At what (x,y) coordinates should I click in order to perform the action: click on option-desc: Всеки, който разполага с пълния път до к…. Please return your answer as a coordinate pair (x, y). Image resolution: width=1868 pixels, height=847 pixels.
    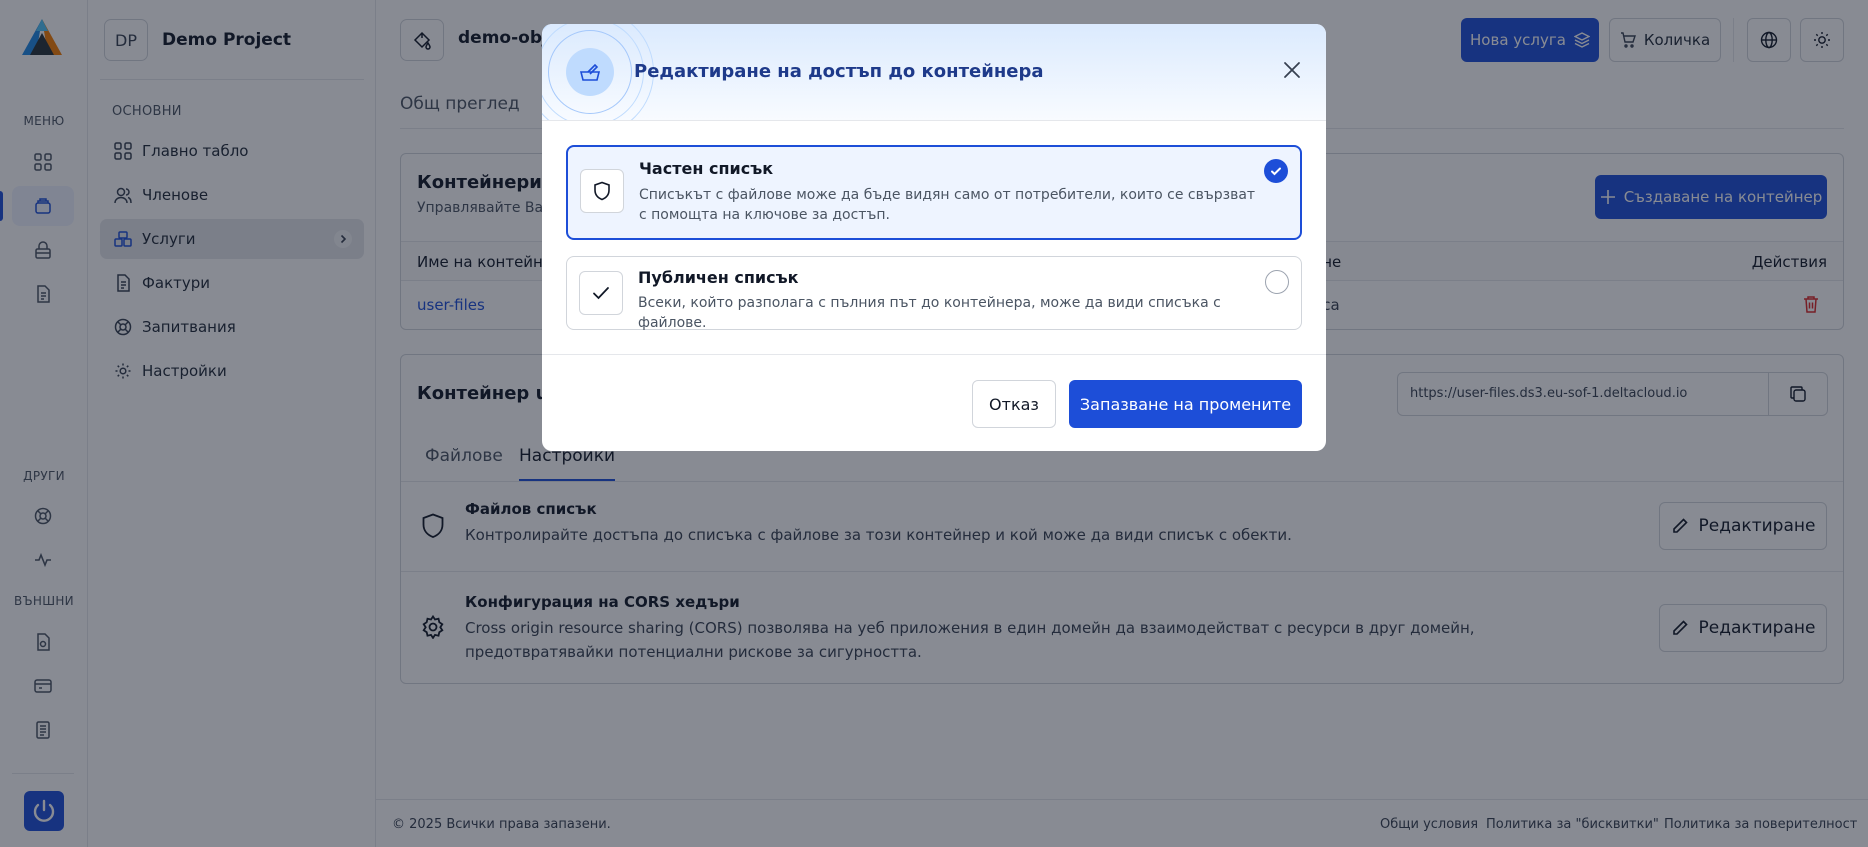
    Looking at the image, I should click on (929, 313).